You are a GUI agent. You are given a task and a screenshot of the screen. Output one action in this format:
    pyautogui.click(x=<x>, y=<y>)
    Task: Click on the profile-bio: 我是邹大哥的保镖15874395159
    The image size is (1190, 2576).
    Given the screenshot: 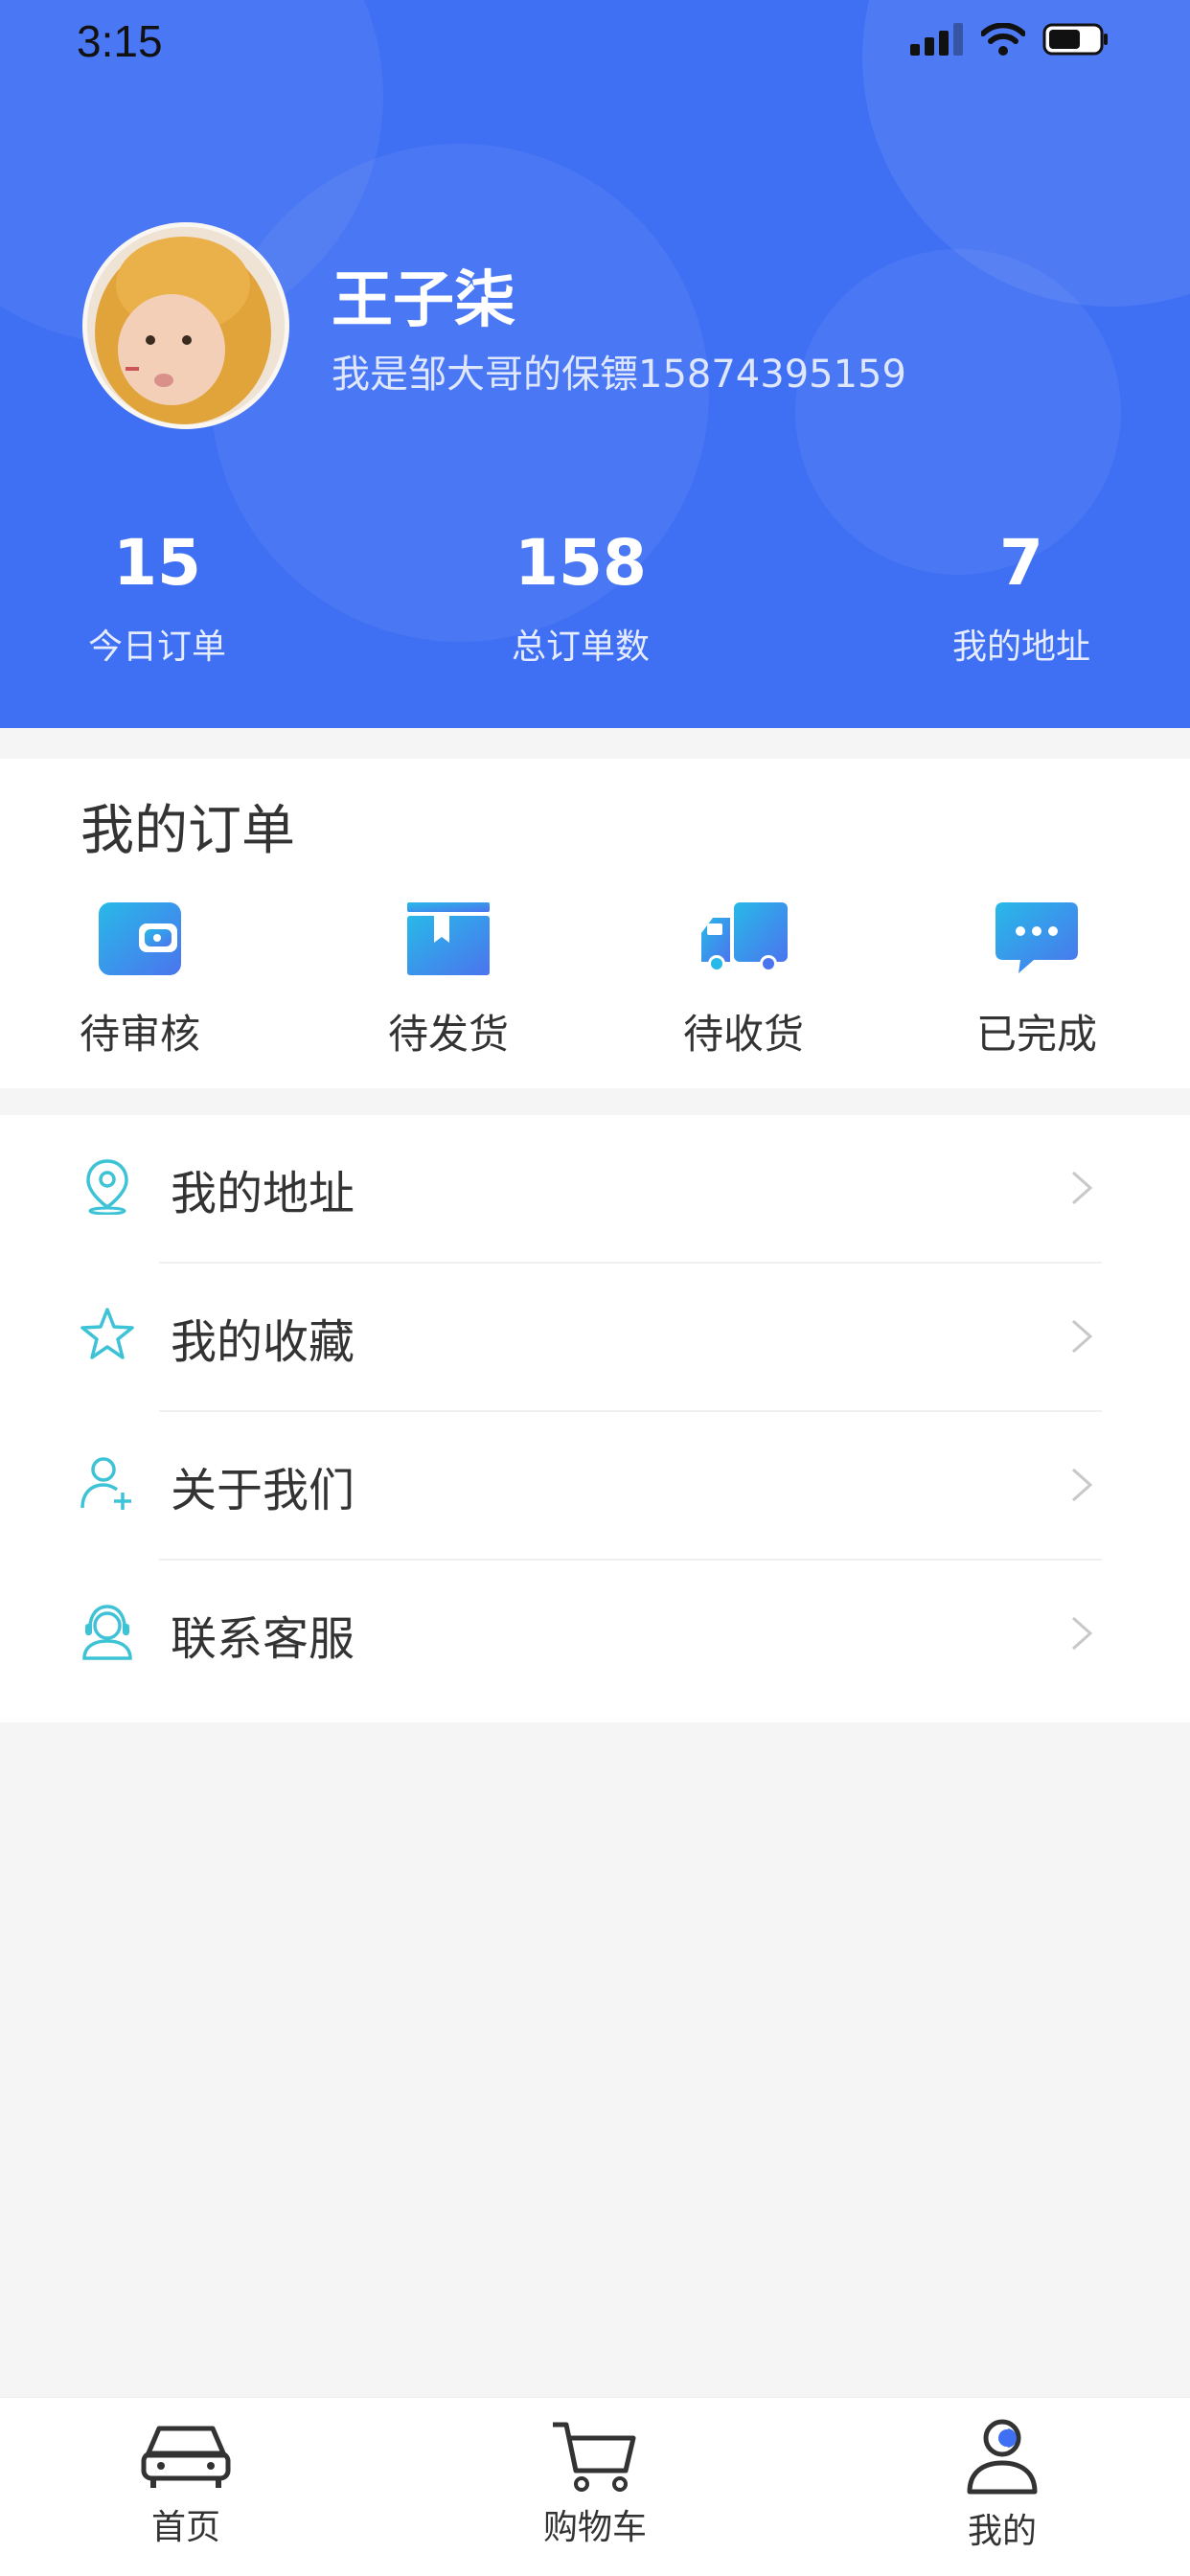 What is the action you would take?
    pyautogui.click(x=619, y=375)
    